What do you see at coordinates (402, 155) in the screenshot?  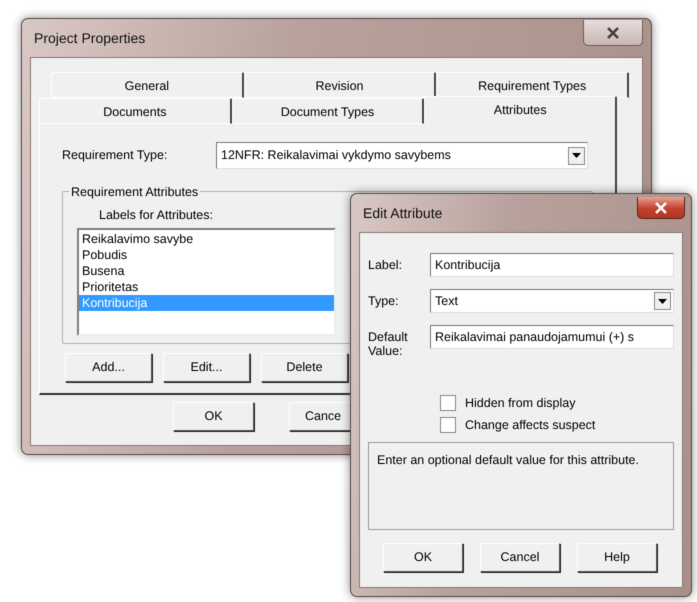 I see `requirement-type-dropdown: 12NFR: Reikalavimai vykdymo savybems` at bounding box center [402, 155].